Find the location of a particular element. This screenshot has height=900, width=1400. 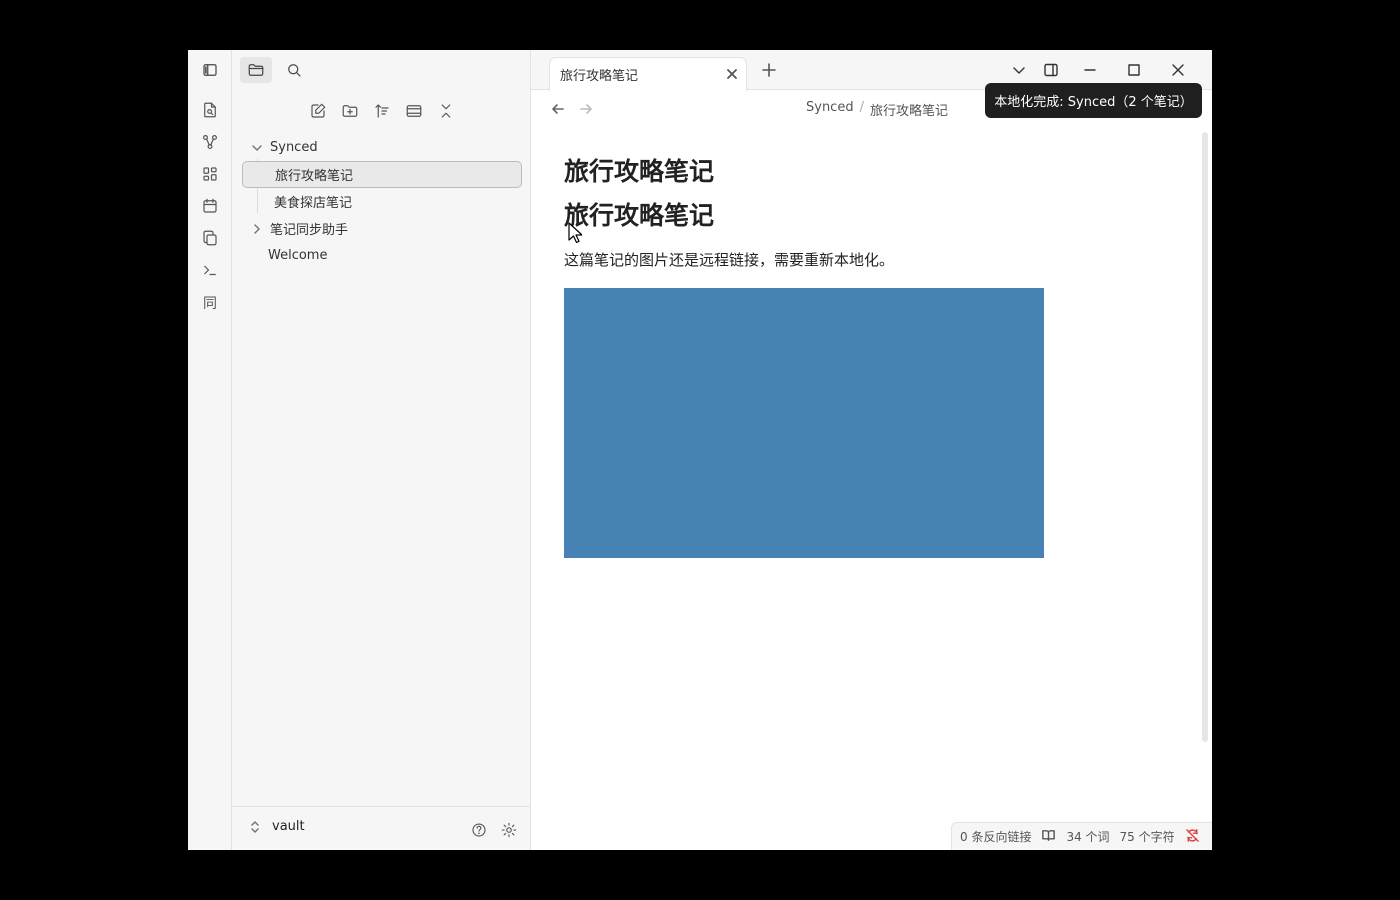

new-folder-button is located at coordinates (350, 111).